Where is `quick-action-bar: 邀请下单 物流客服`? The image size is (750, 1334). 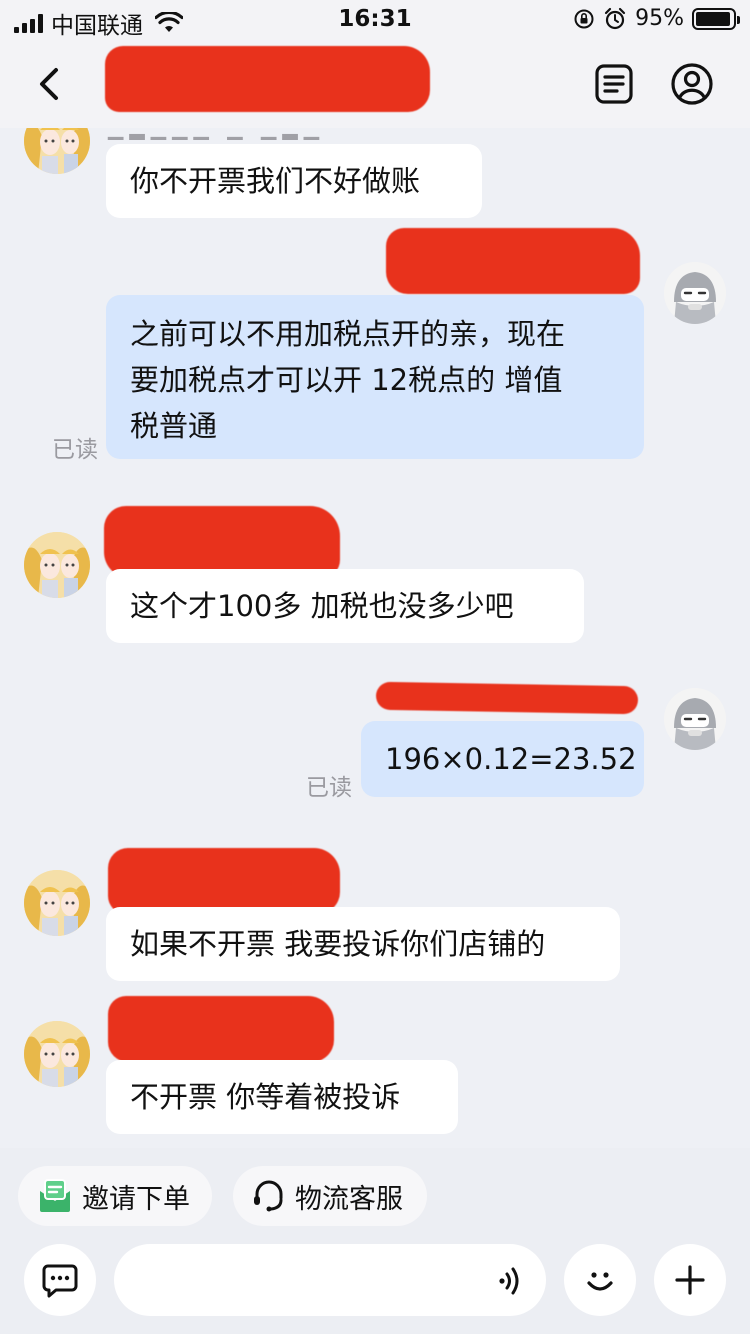 quick-action-bar: 邀请下单 物流客服 is located at coordinates (375, 1189).